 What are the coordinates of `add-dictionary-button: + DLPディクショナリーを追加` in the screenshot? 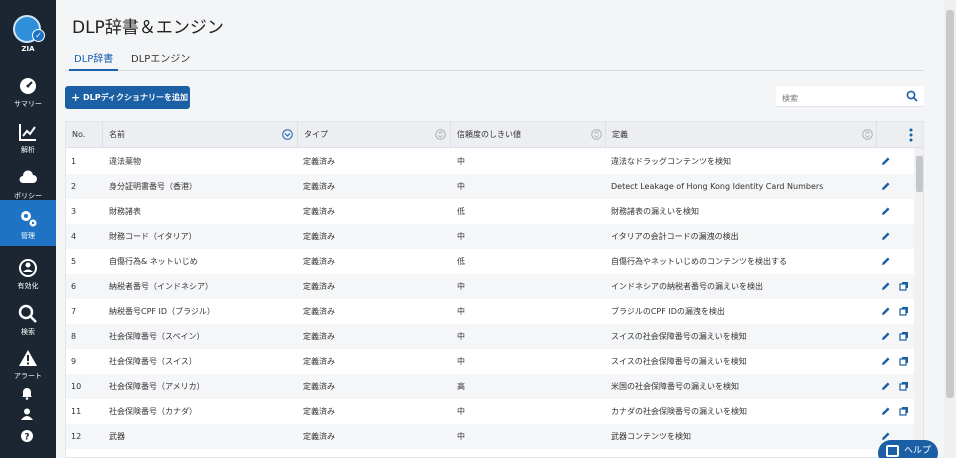 It's located at (127, 97).